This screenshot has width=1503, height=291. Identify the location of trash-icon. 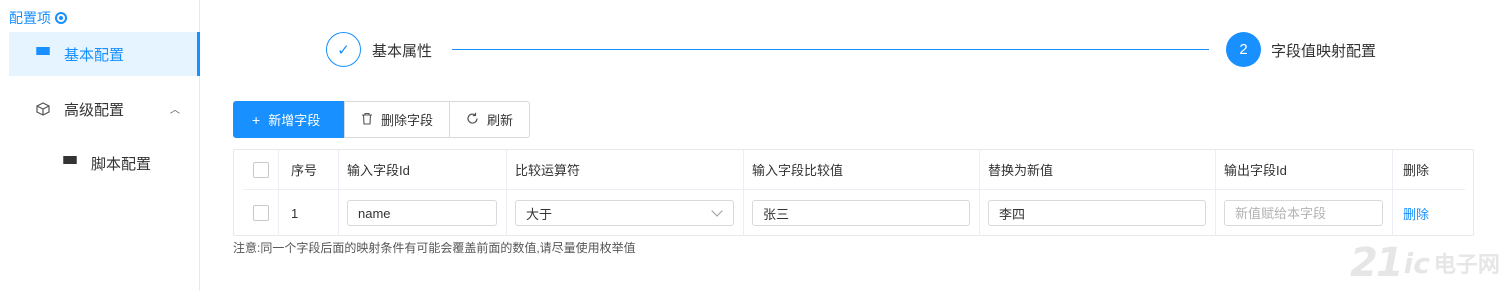
(367, 120).